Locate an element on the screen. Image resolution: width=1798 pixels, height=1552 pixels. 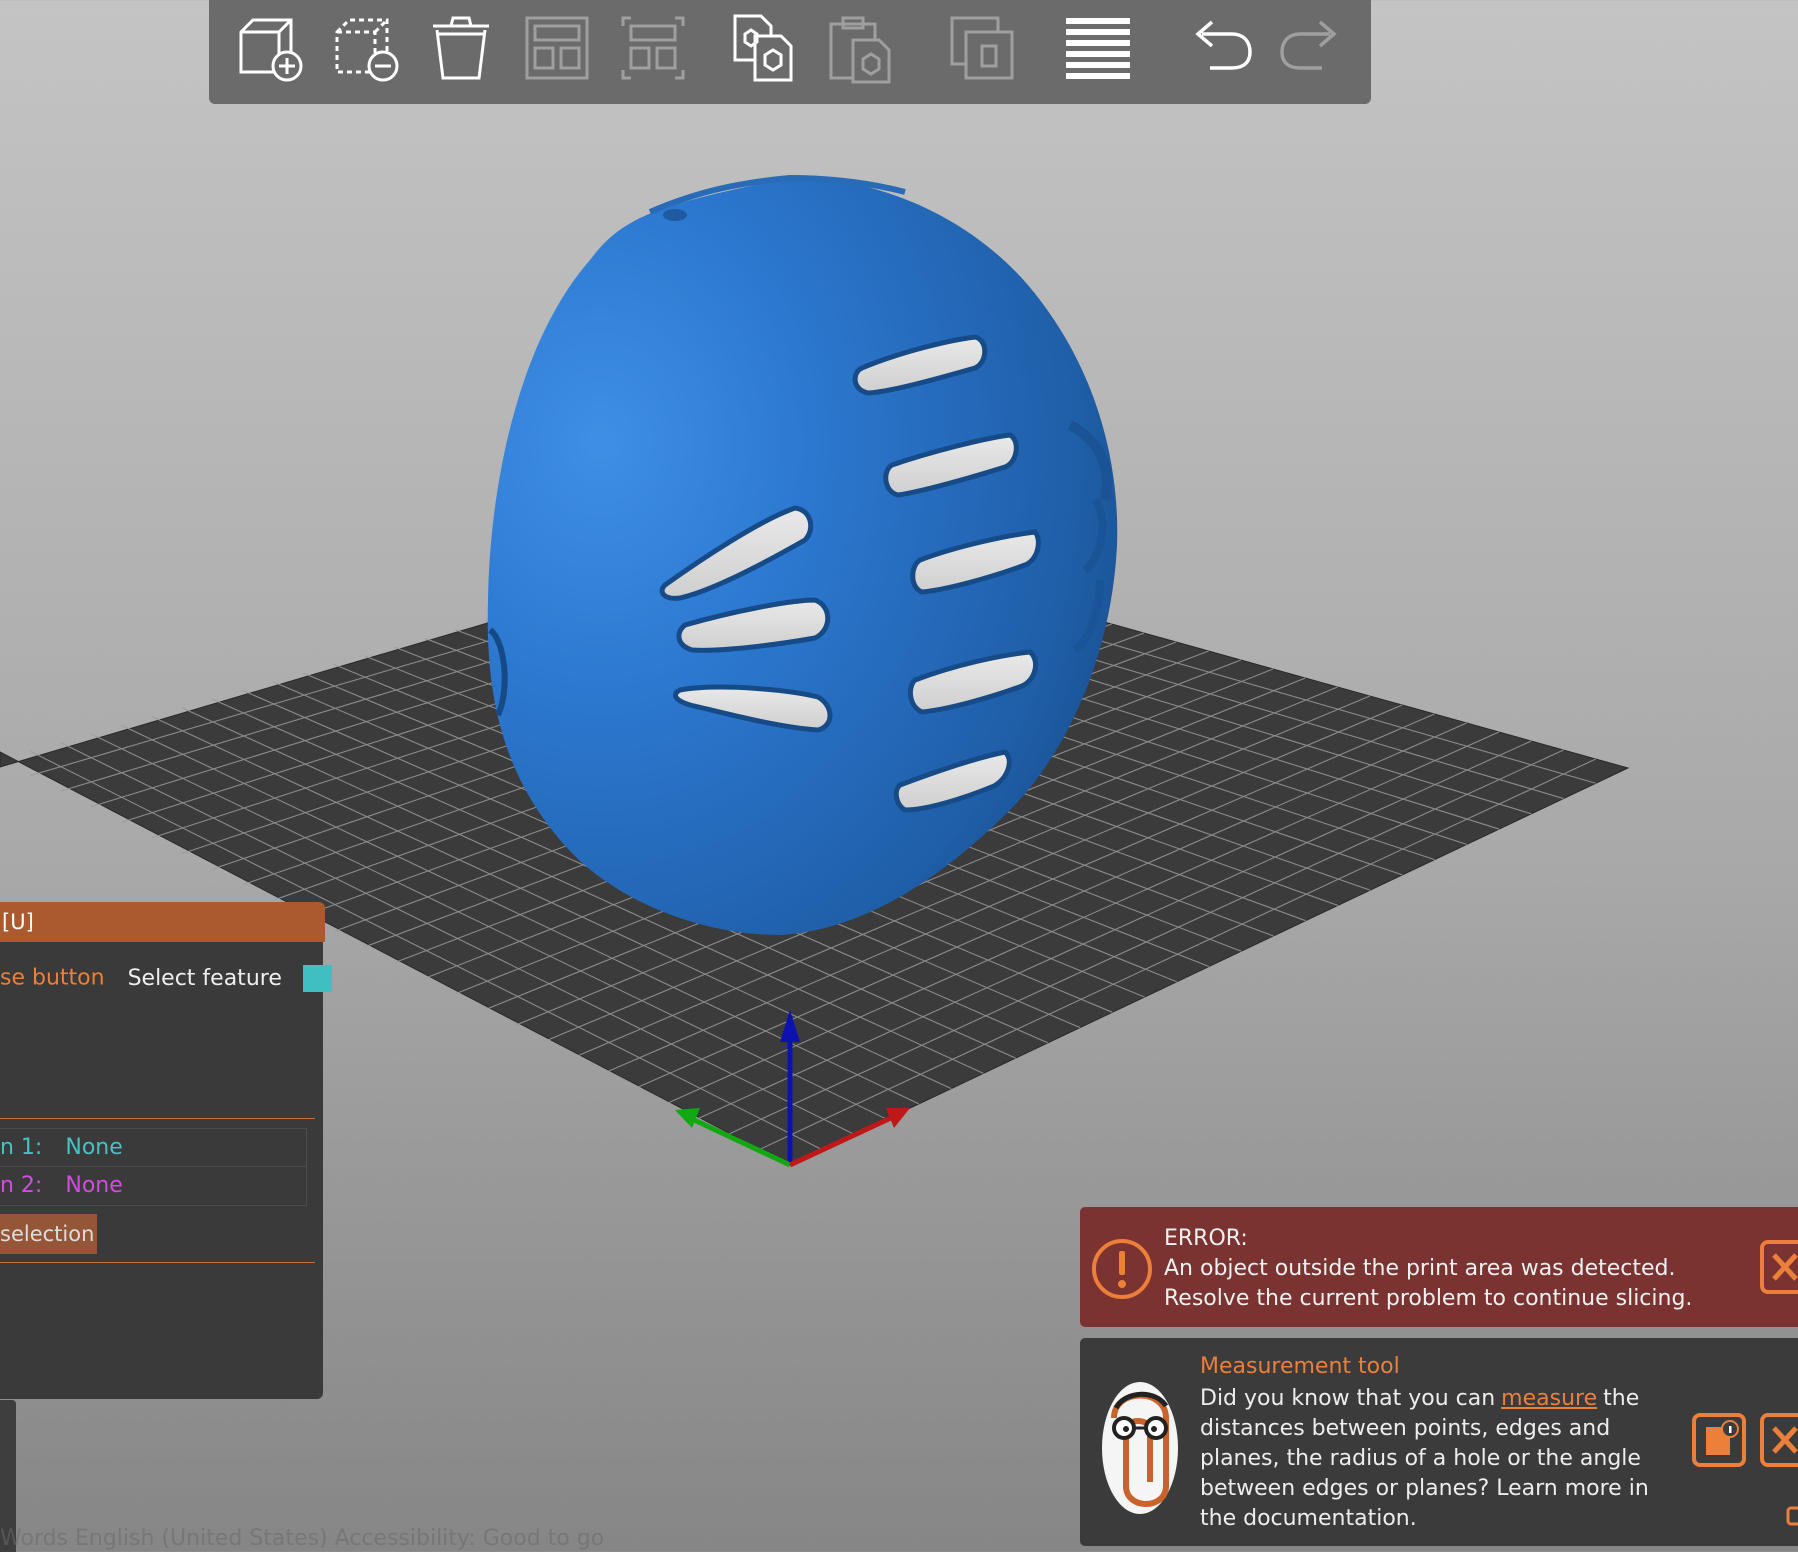
main-toolbar is located at coordinates (790, 52).